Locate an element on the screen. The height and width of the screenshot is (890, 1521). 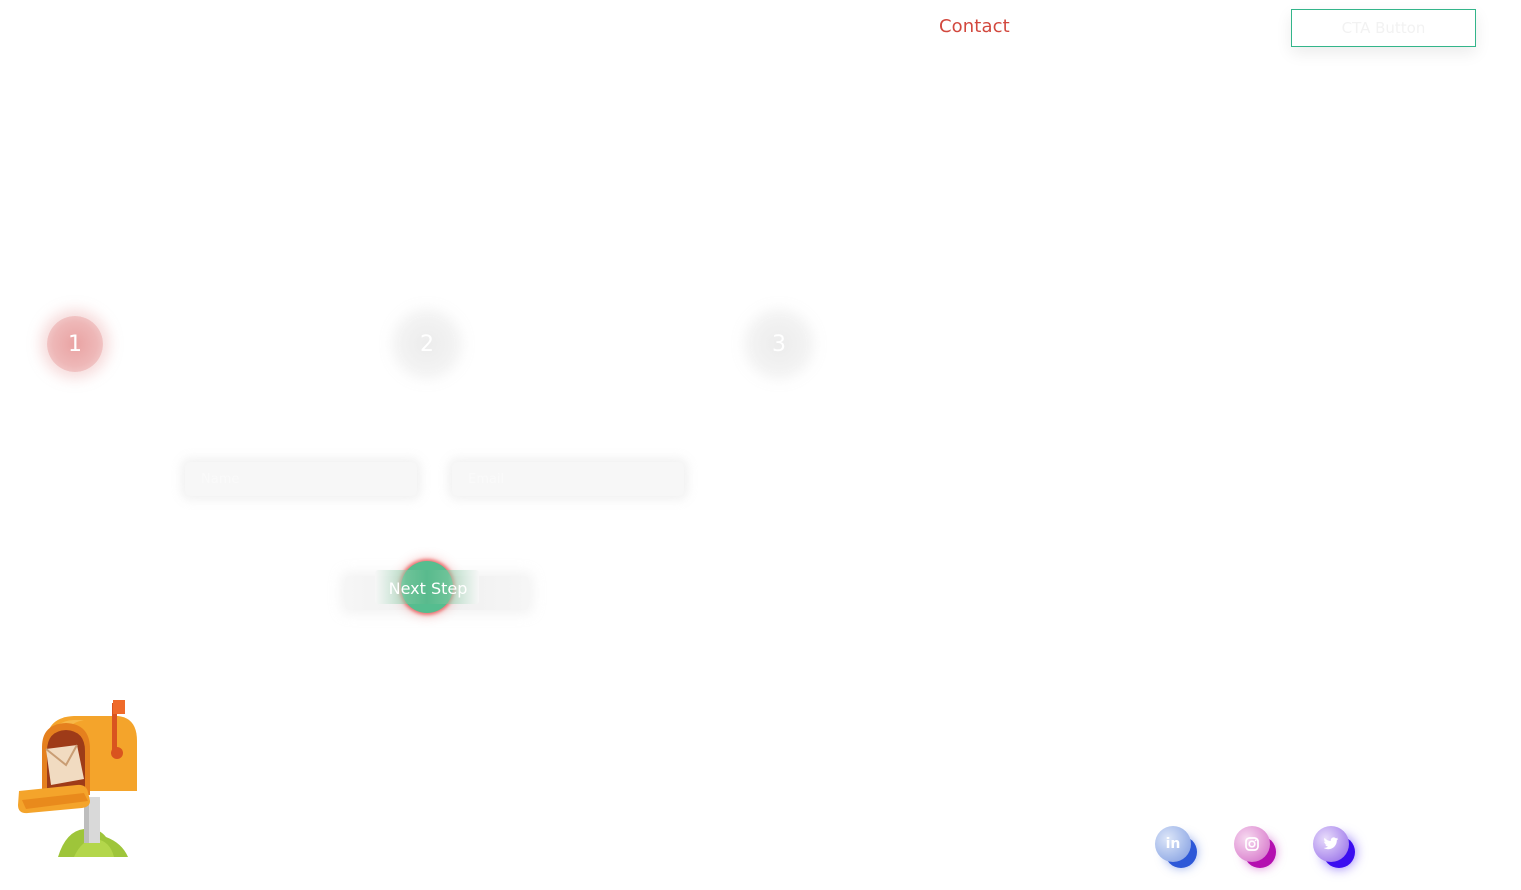
name-input is located at coordinates (301, 479).